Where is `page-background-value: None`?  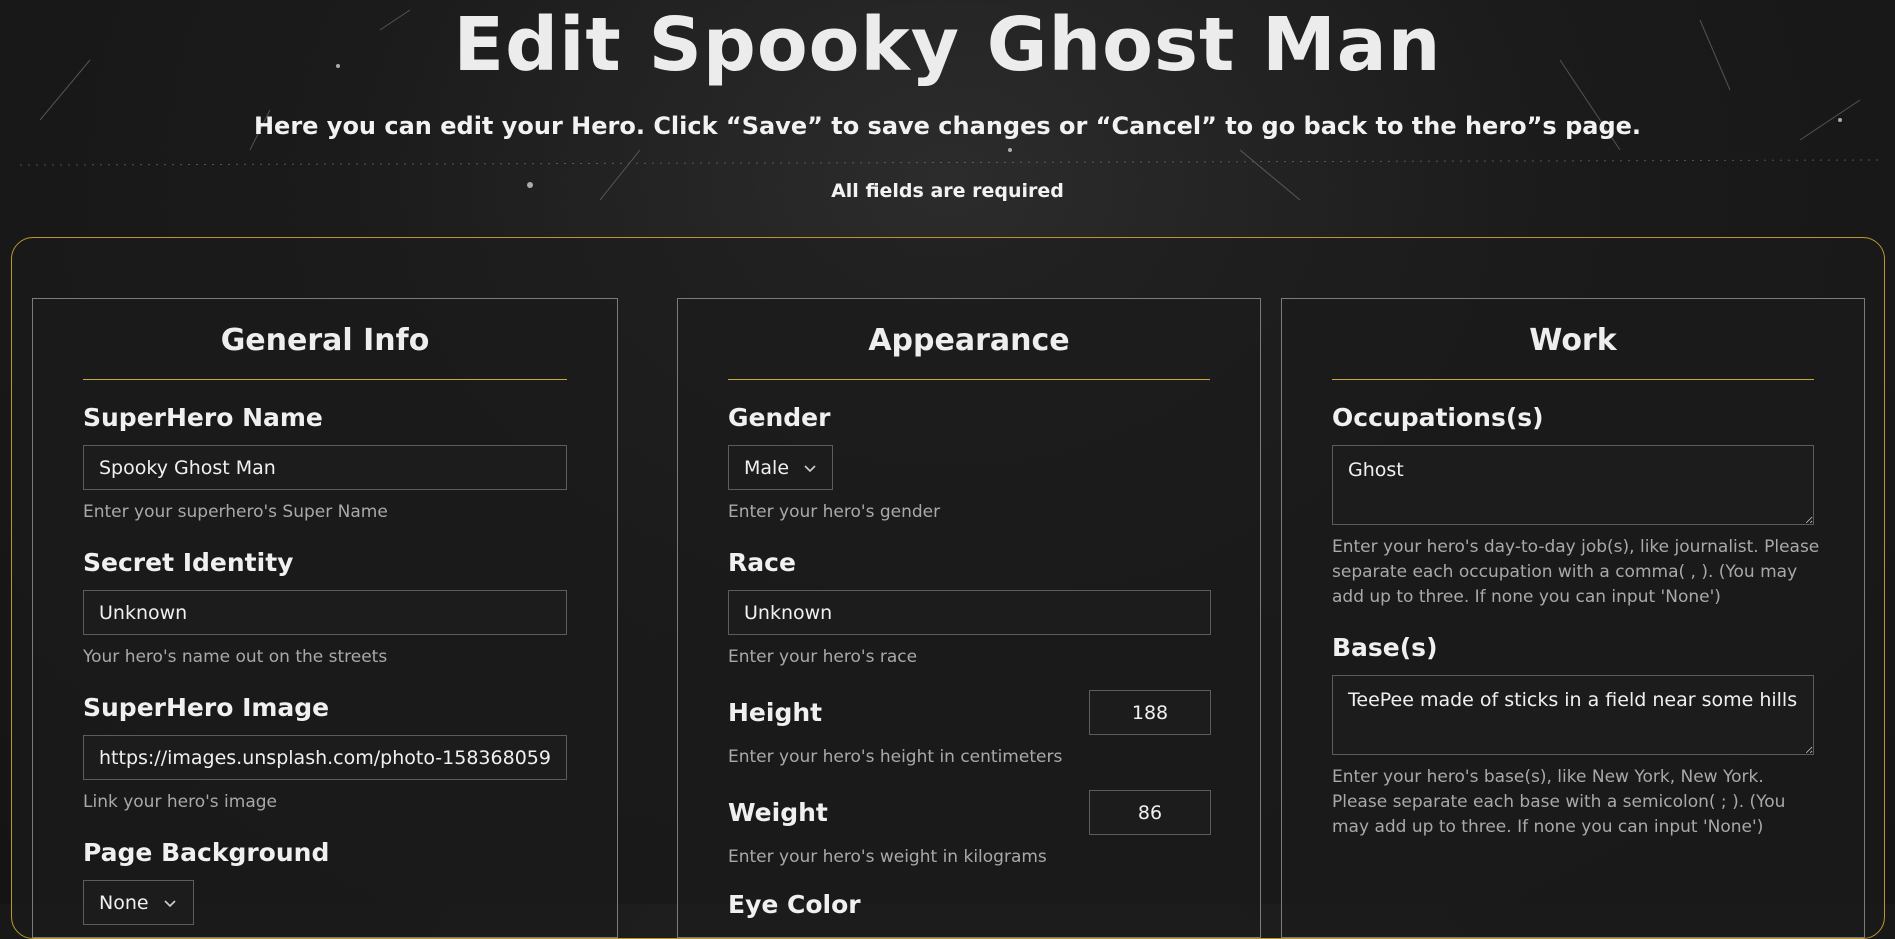 page-background-value: None is located at coordinates (124, 902).